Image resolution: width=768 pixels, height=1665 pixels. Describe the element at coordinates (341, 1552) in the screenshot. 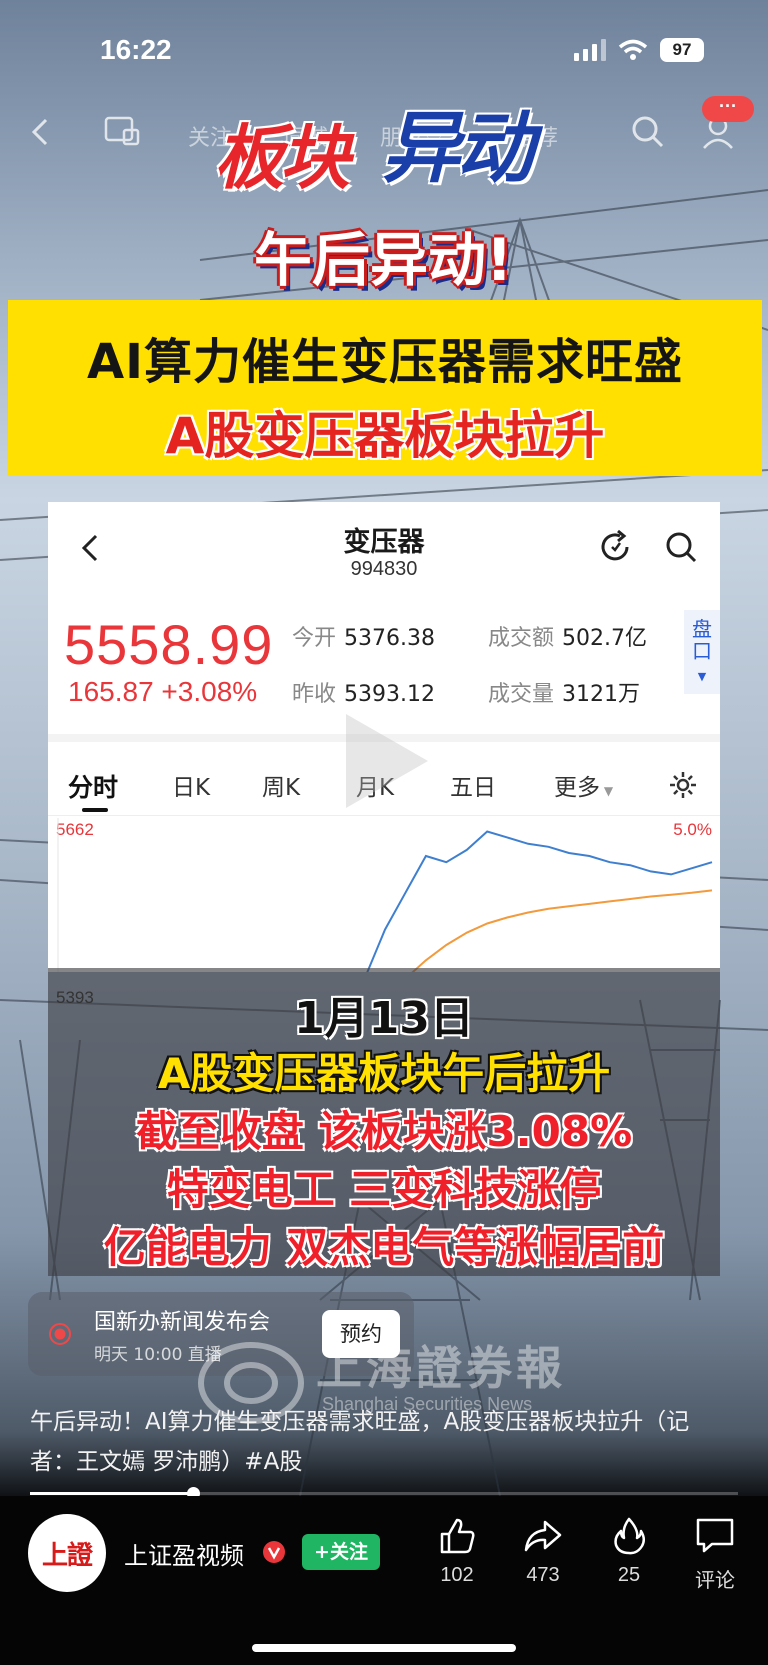

I see `follow-button: +关注` at that location.